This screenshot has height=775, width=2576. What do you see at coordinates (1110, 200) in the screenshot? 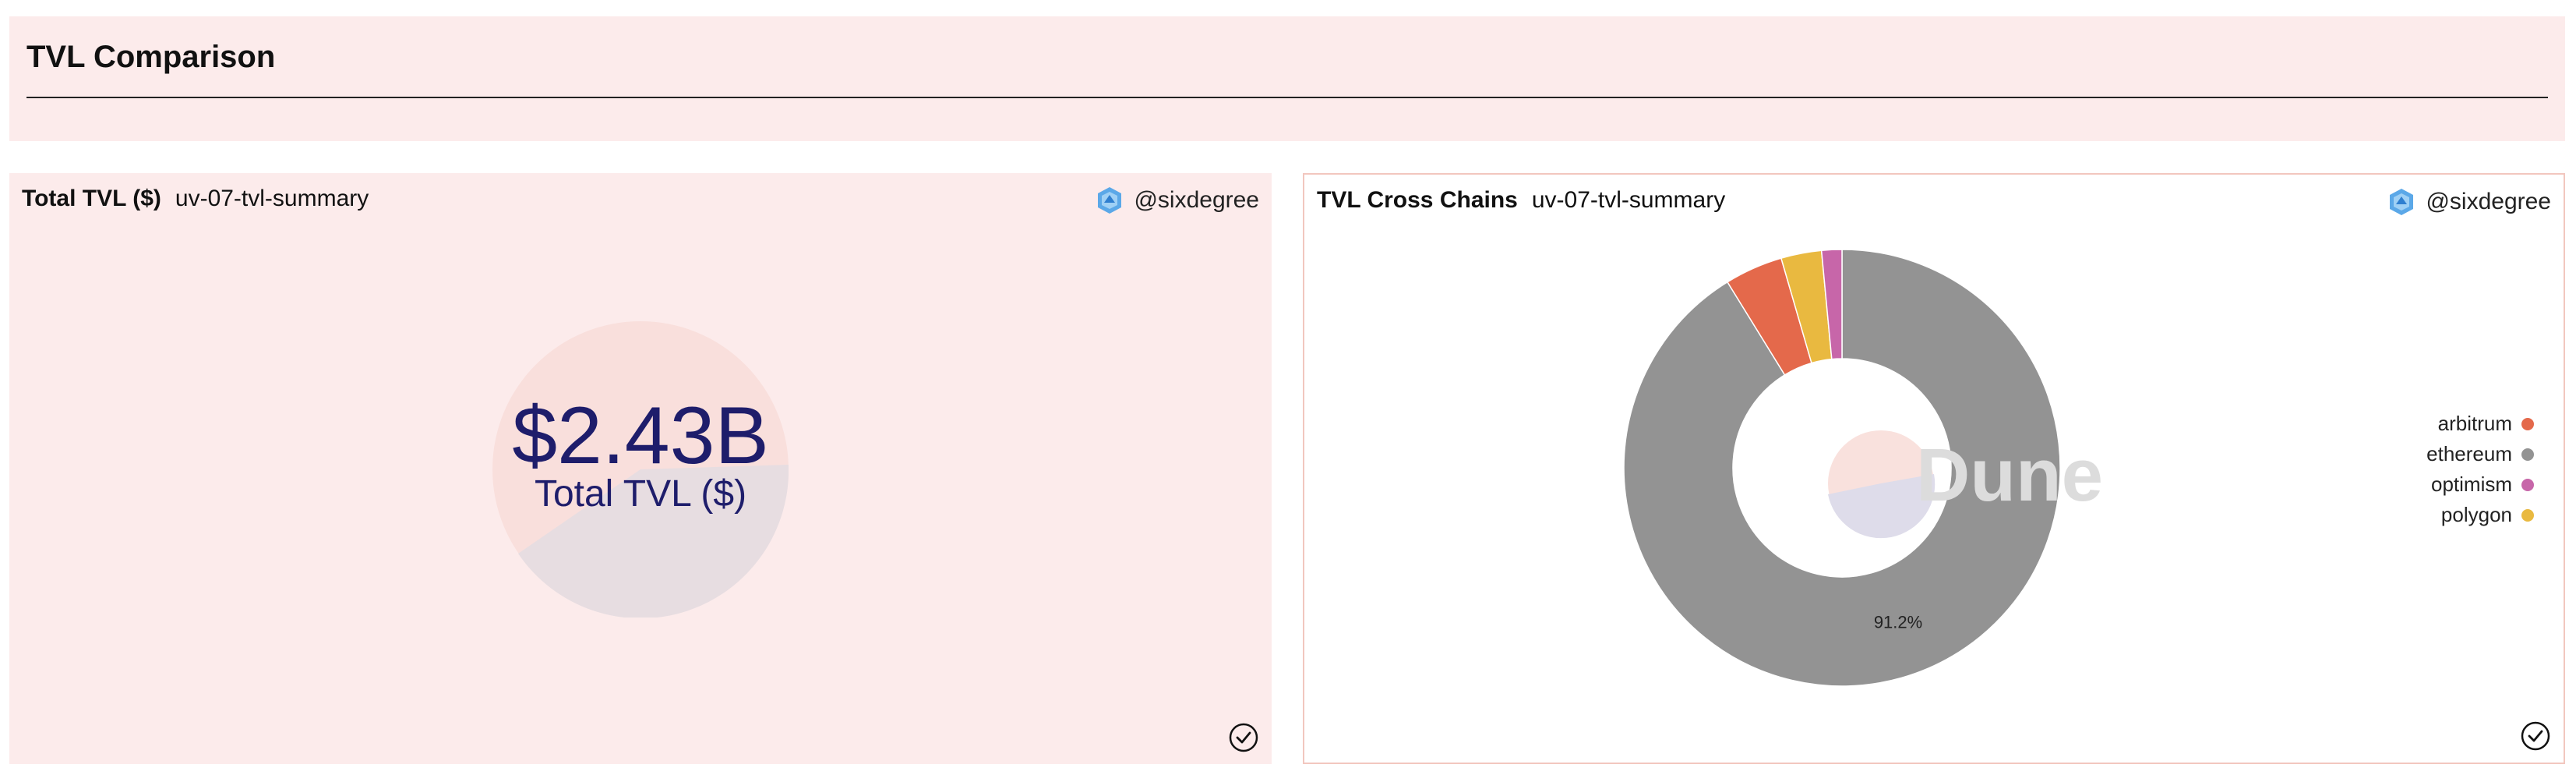
I see `avatar-icon` at bounding box center [1110, 200].